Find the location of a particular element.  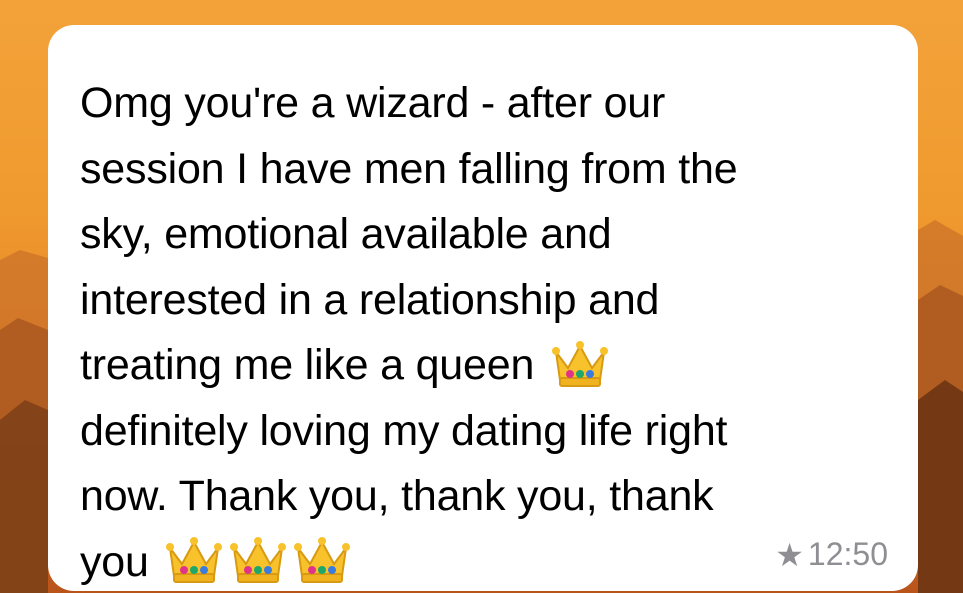

message-time: 12:50 is located at coordinates (847, 554).